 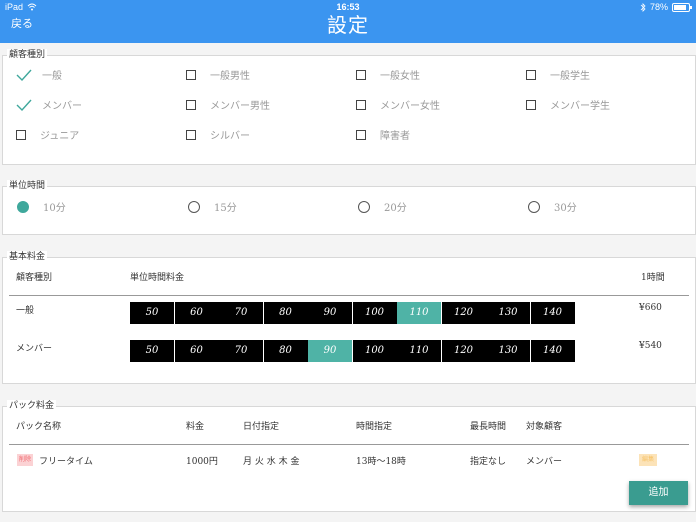 I want to click on option-label: 一般, so click(x=52, y=76).